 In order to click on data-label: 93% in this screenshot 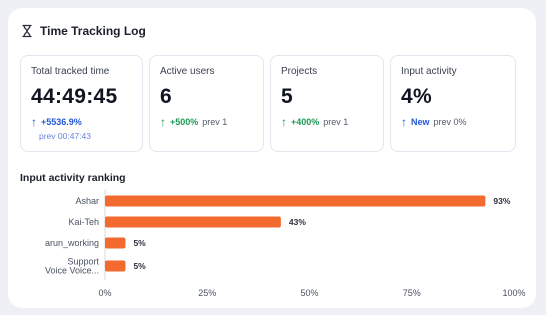, I will do `click(501, 201)`.